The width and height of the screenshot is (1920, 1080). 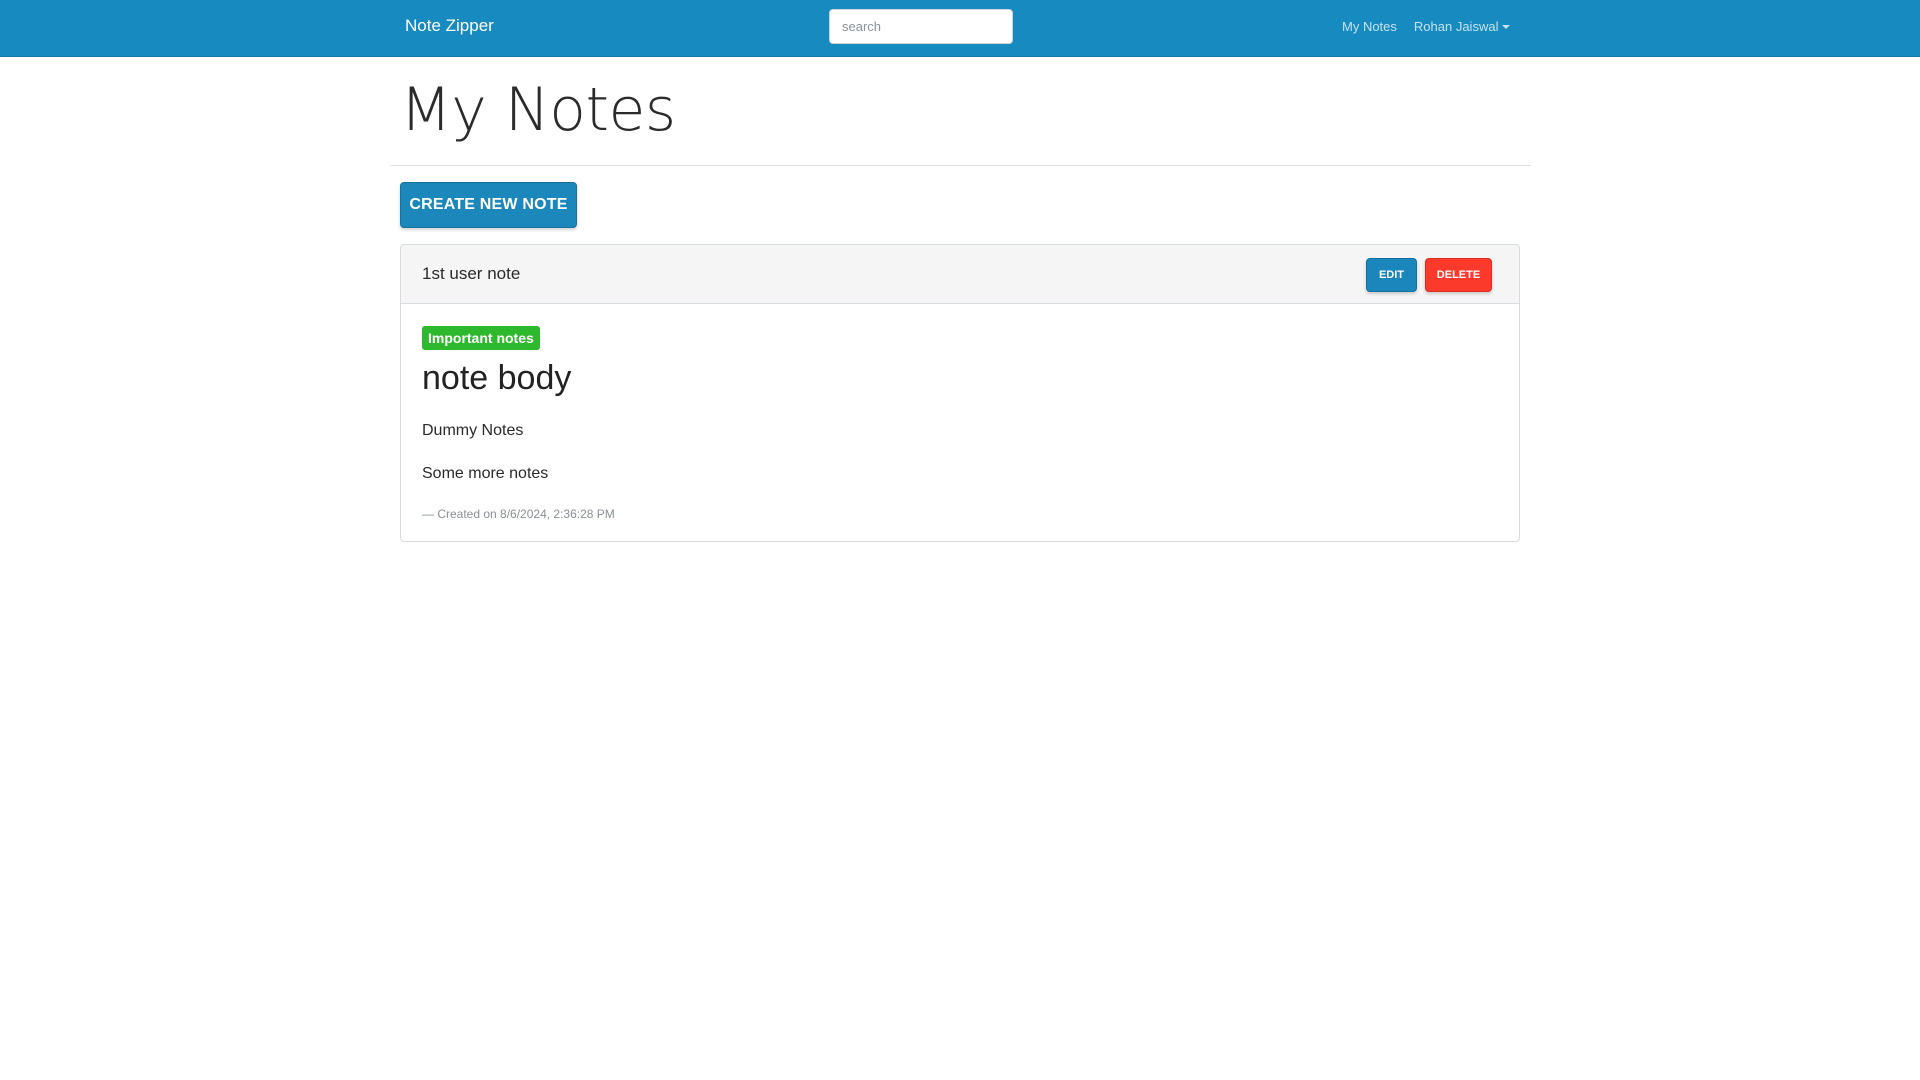 What do you see at coordinates (960, 274) in the screenshot?
I see `note-card-header: 1st user note EDIT DELETE` at bounding box center [960, 274].